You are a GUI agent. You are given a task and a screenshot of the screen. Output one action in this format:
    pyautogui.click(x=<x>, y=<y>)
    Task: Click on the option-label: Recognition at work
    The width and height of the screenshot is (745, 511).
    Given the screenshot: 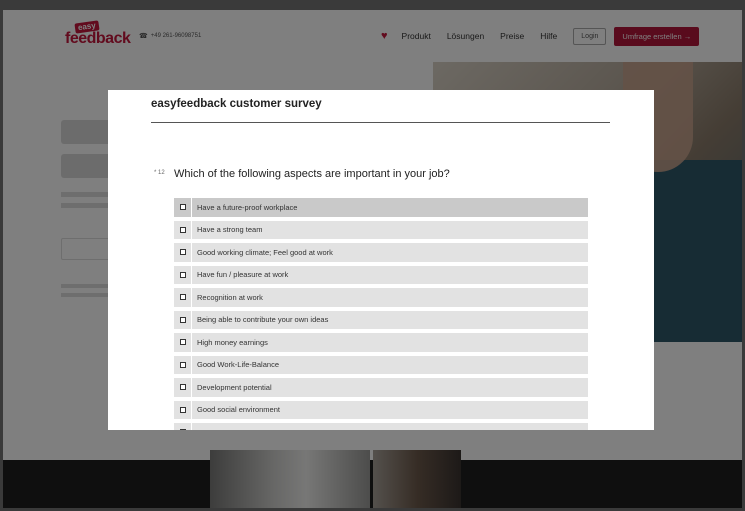 What is the action you would take?
    pyautogui.click(x=230, y=297)
    